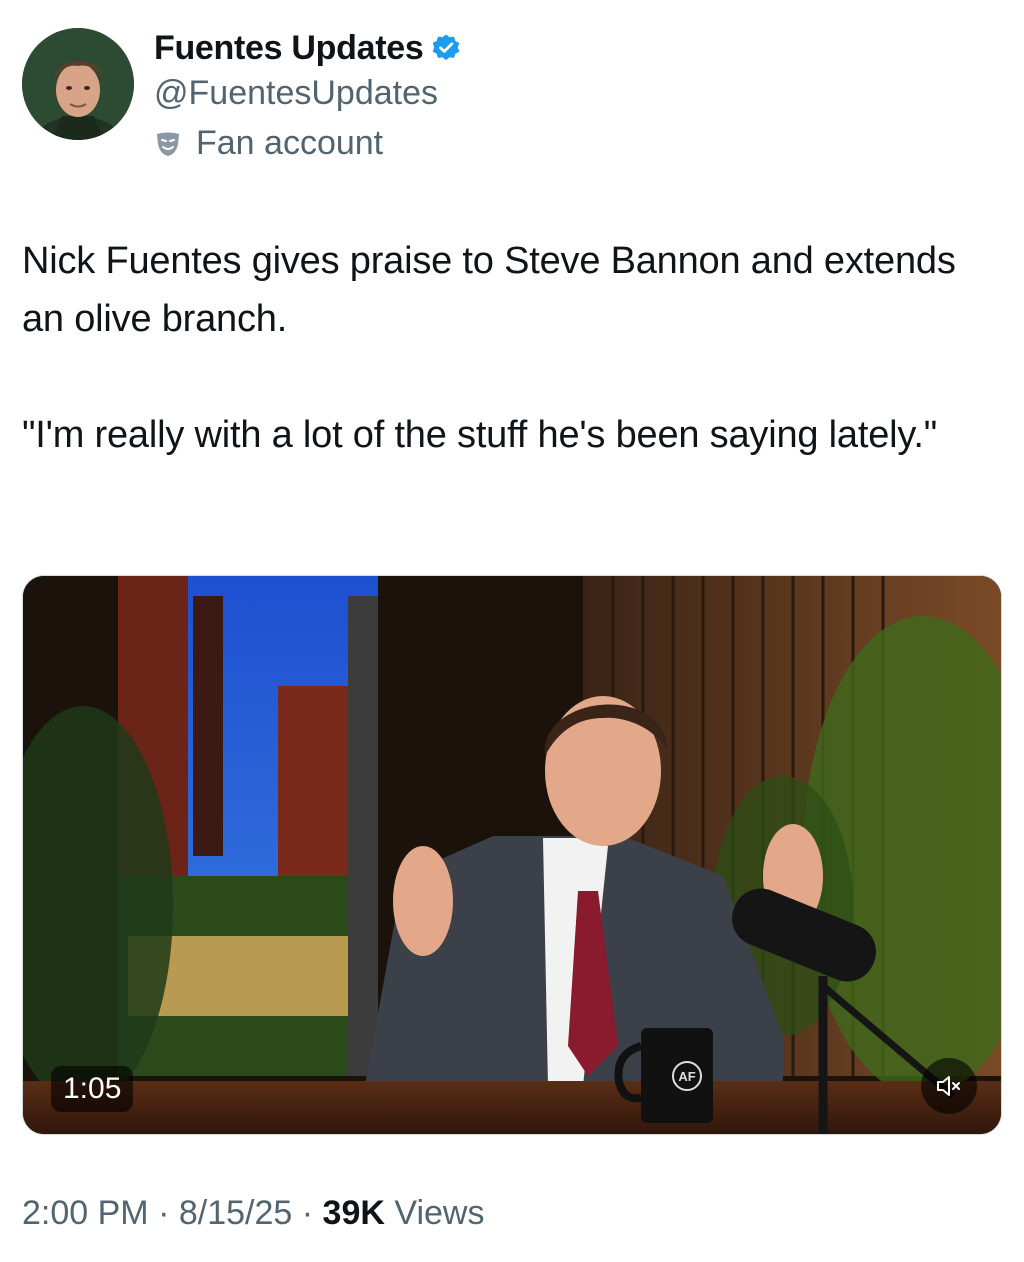  What do you see at coordinates (168, 144) in the screenshot?
I see `theater-mask-icon` at bounding box center [168, 144].